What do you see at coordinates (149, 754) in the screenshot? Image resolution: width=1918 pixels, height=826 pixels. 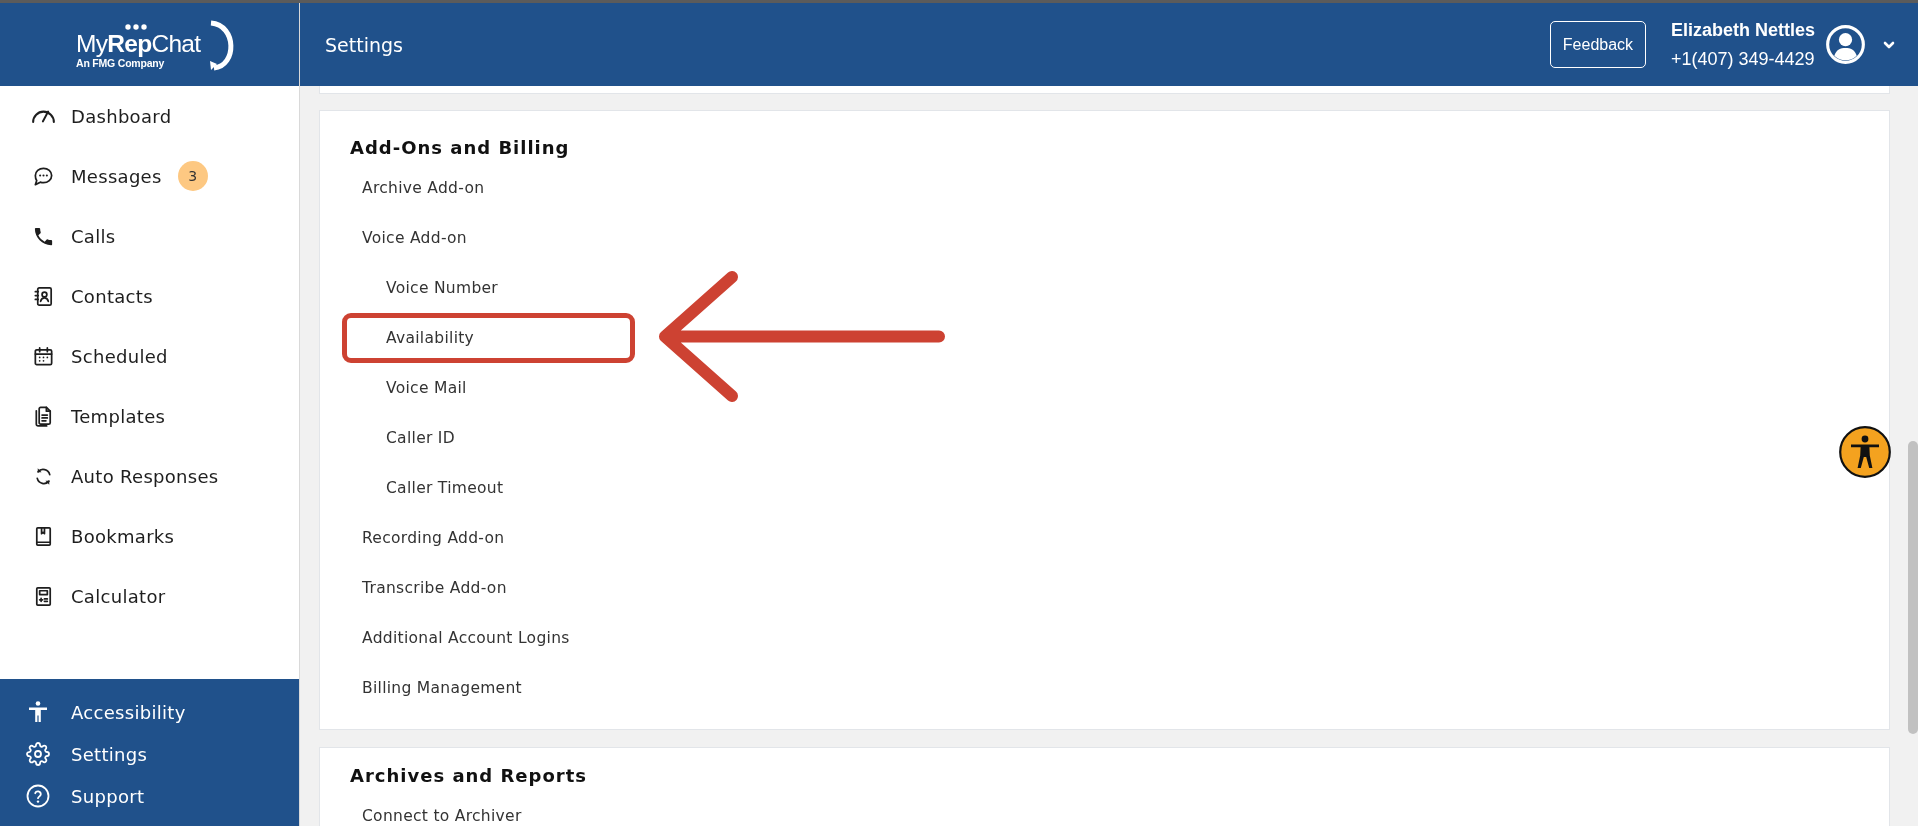 I see `sidebar-item: Settings` at bounding box center [149, 754].